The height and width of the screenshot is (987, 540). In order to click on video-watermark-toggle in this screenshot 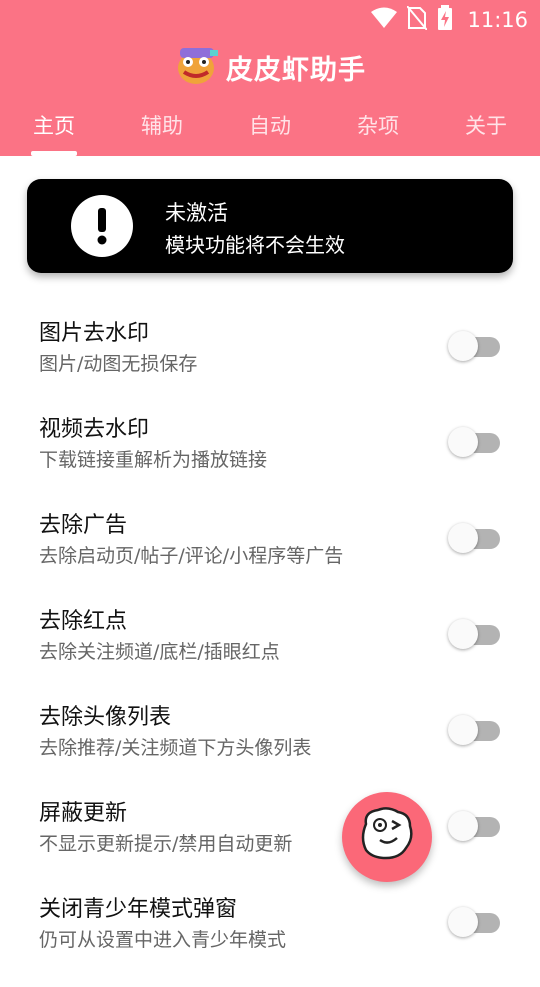, I will do `click(475, 442)`.